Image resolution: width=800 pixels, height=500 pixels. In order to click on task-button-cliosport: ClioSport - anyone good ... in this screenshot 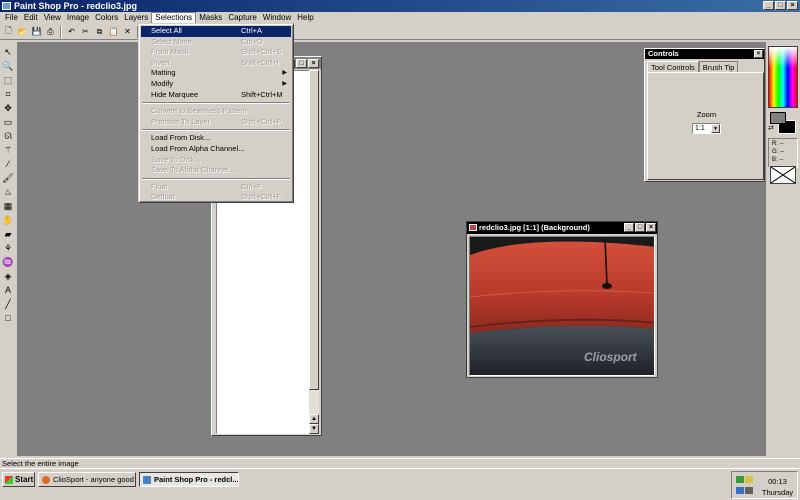, I will do `click(87, 479)`.